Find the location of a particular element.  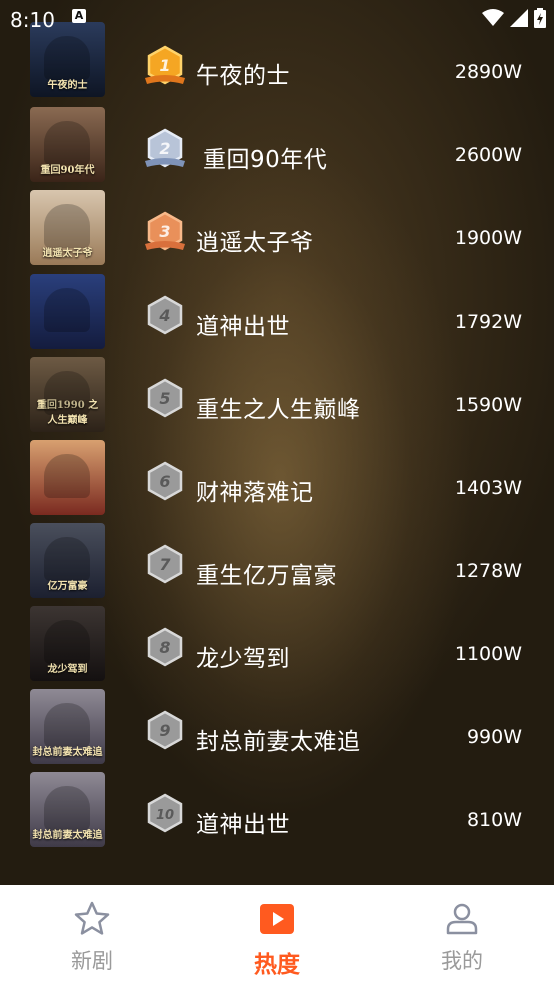

ranking-row: 午夜的士 1 午夜的士 2890W is located at coordinates (277, 67).